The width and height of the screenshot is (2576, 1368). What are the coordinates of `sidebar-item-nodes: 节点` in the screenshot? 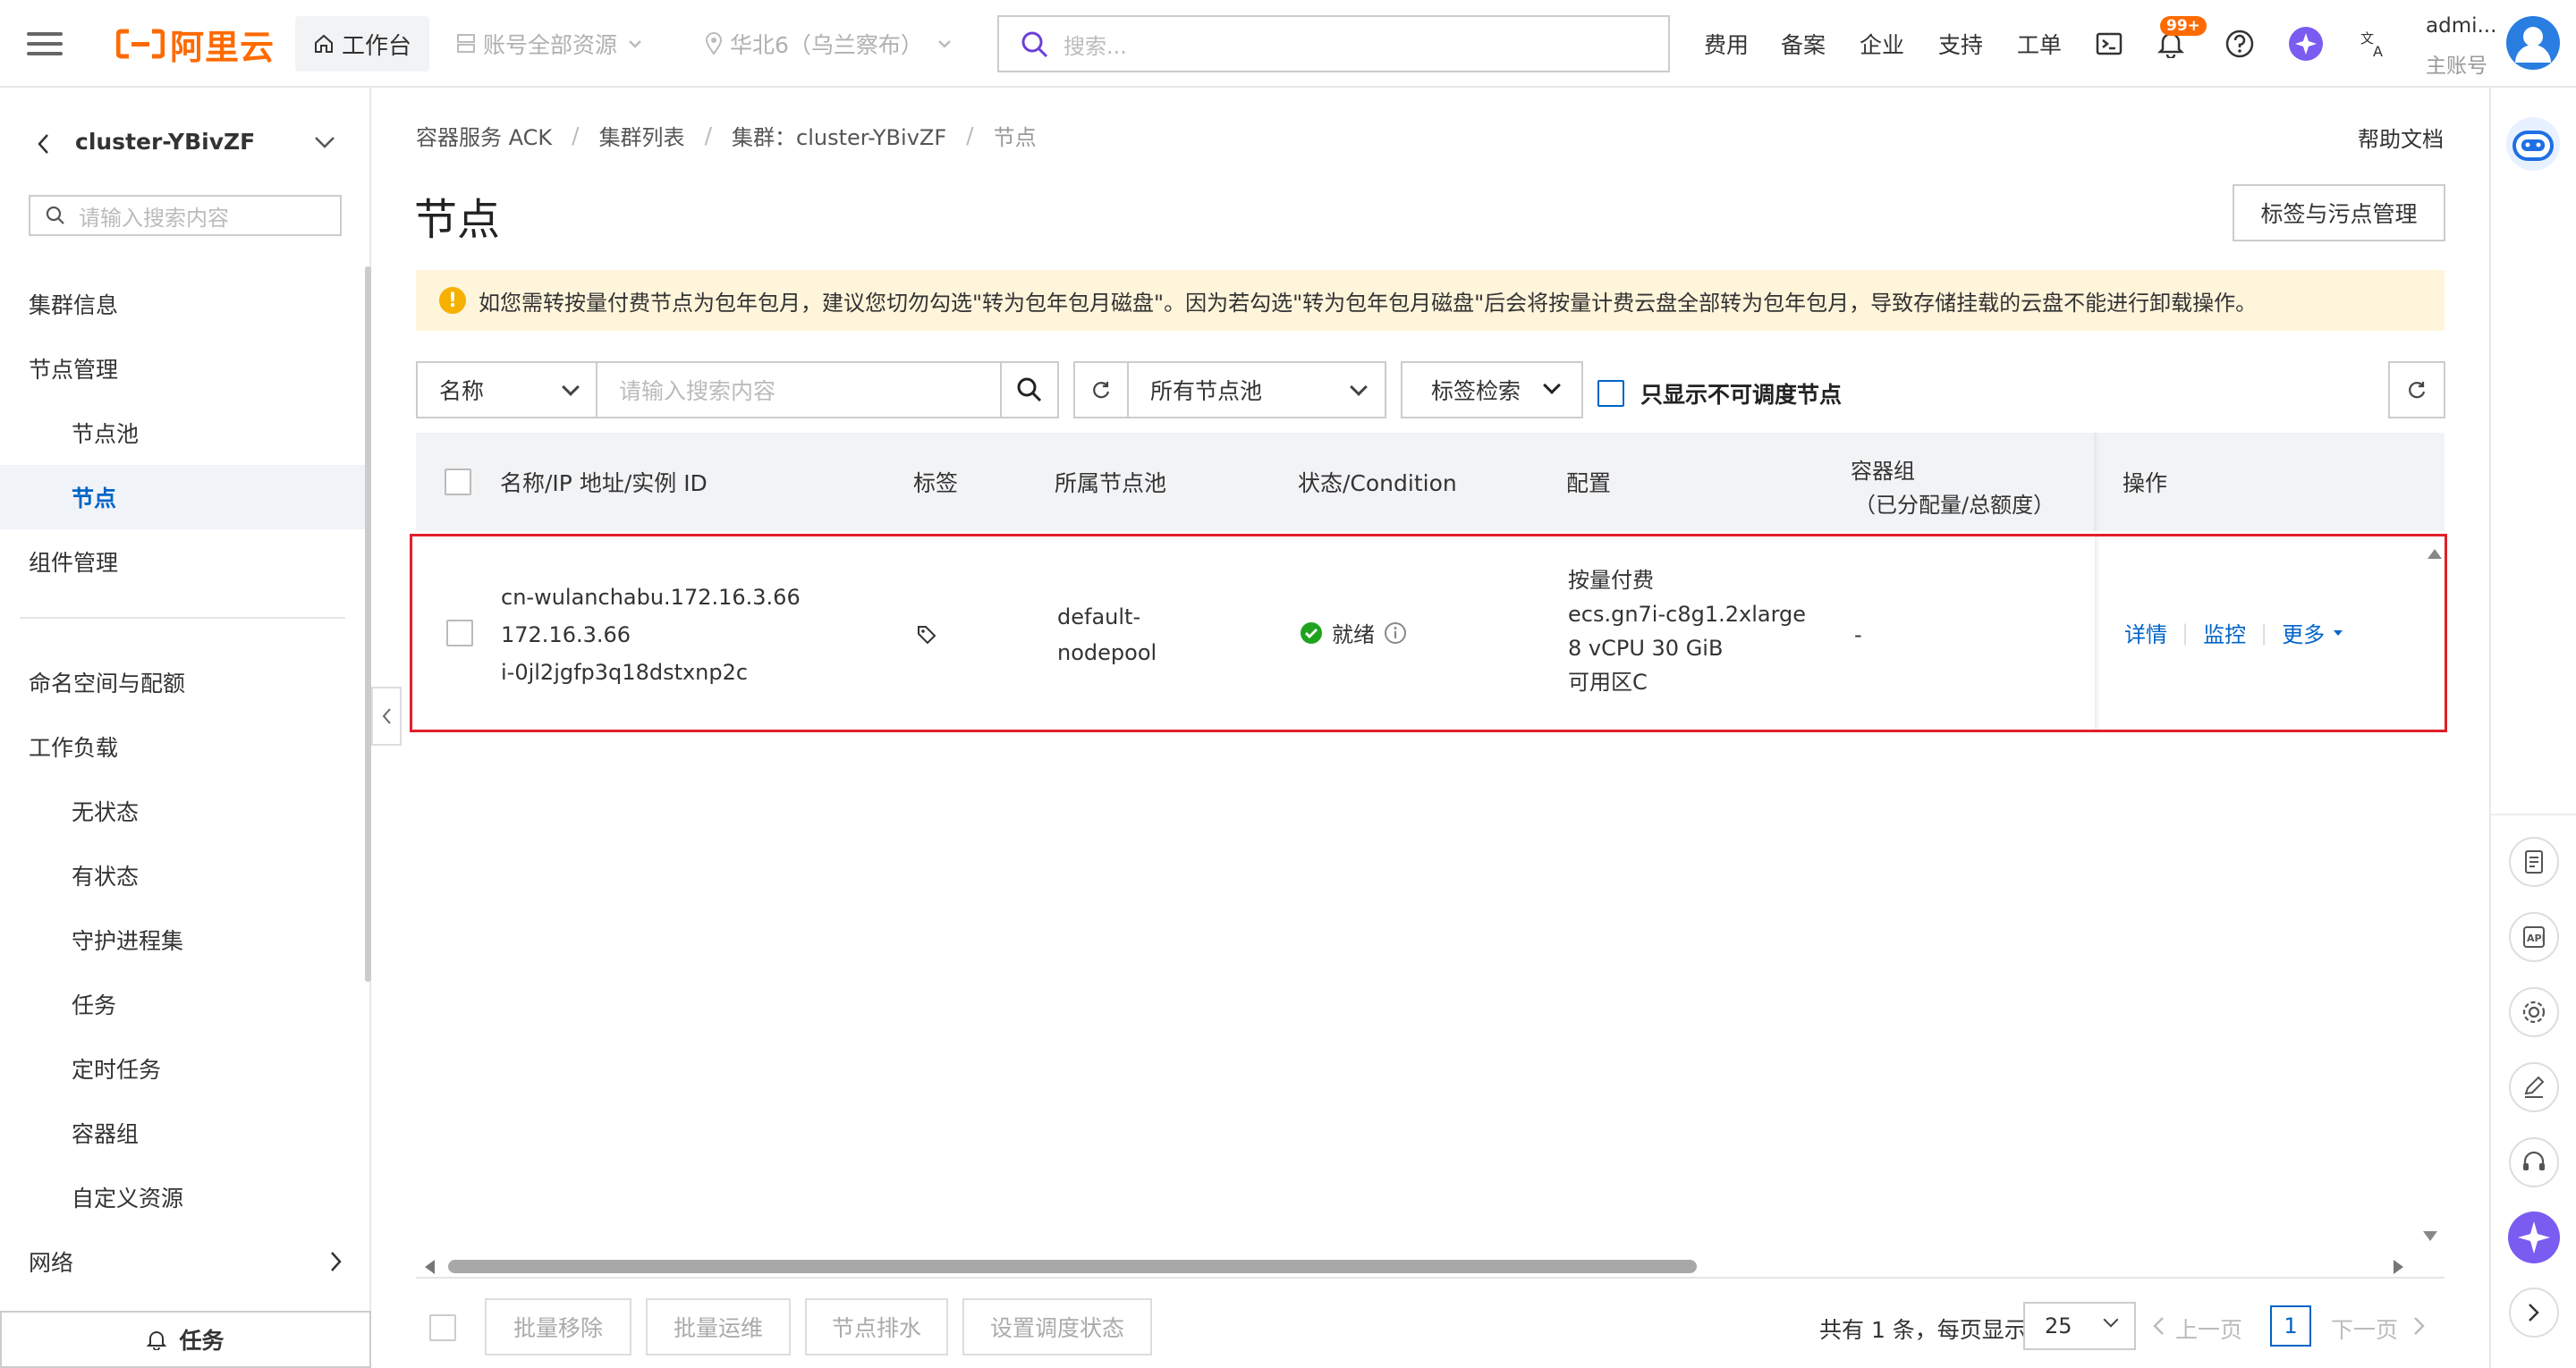 It's located at (184, 497).